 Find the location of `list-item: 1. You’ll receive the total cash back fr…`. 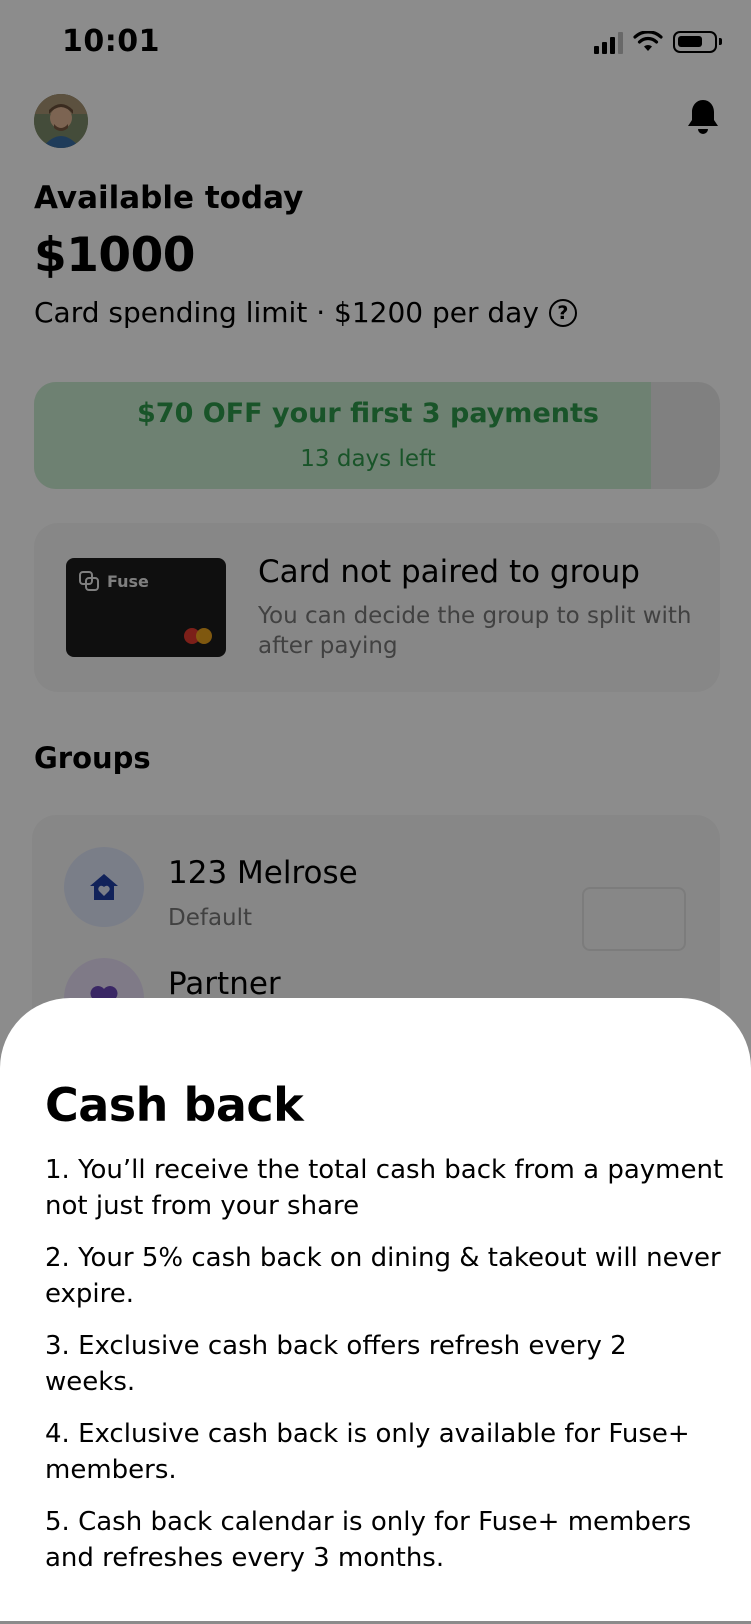

list-item: 1. You’ll receive the total cash back fr… is located at coordinates (384, 1188).